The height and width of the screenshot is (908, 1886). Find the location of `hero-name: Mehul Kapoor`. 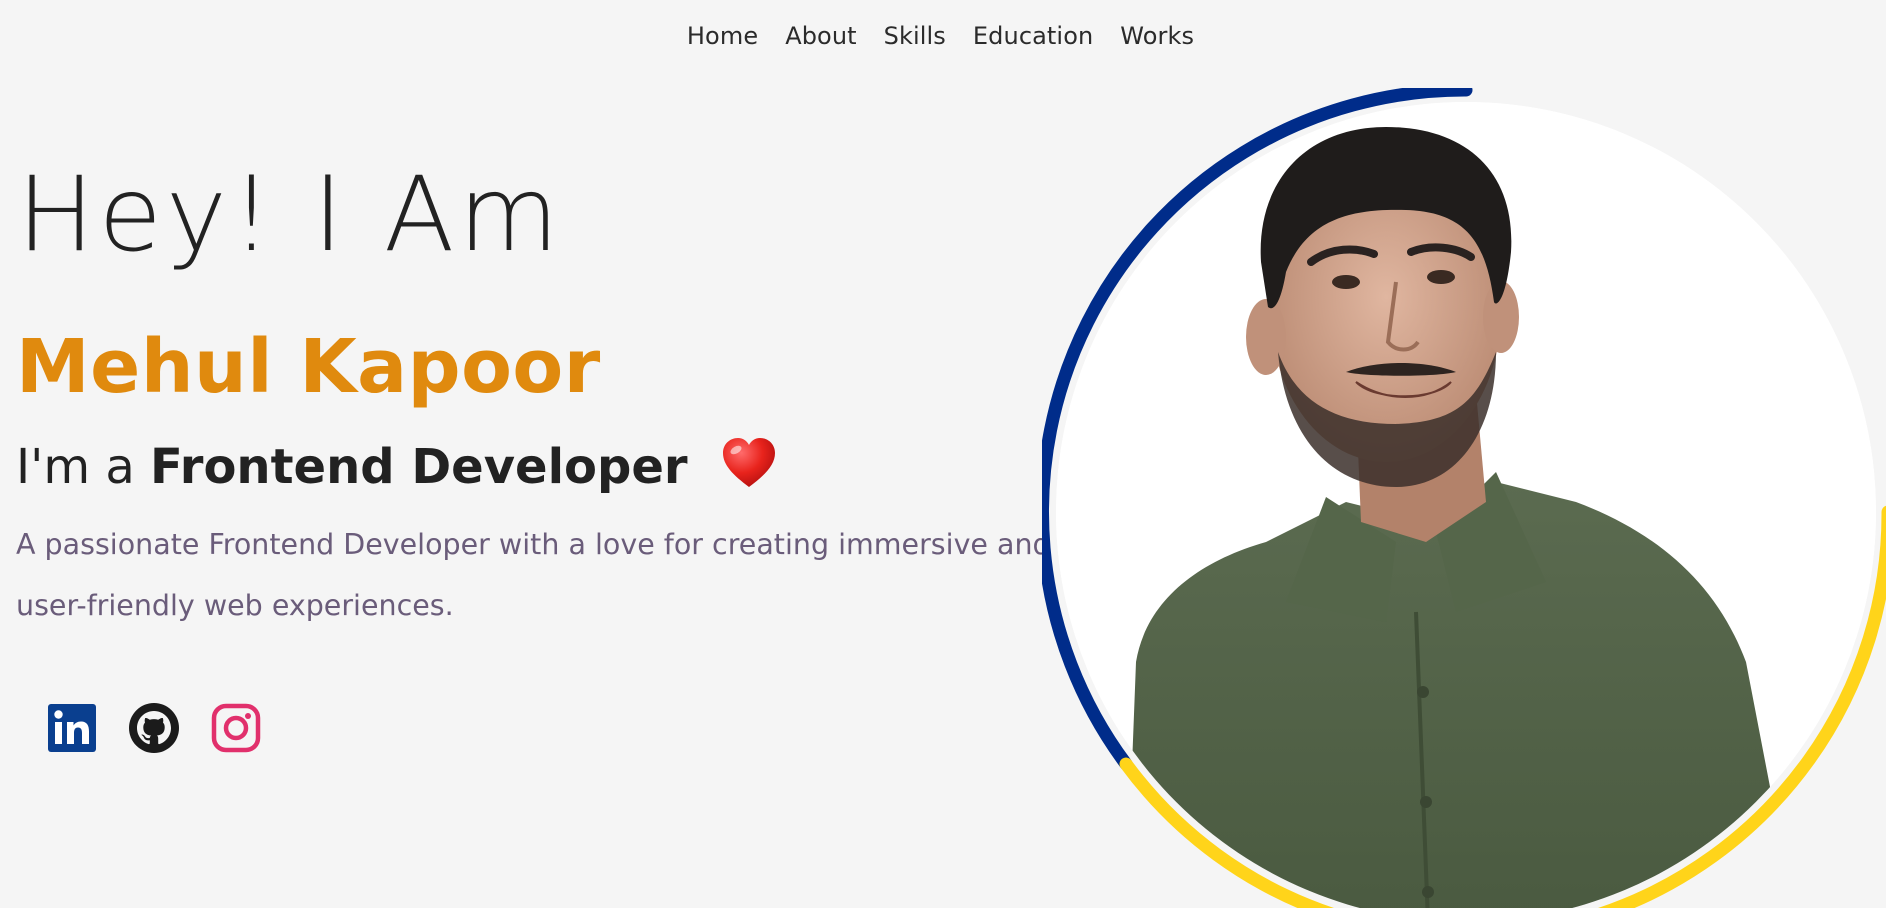

hero-name: Mehul Kapoor is located at coordinates (308, 367).